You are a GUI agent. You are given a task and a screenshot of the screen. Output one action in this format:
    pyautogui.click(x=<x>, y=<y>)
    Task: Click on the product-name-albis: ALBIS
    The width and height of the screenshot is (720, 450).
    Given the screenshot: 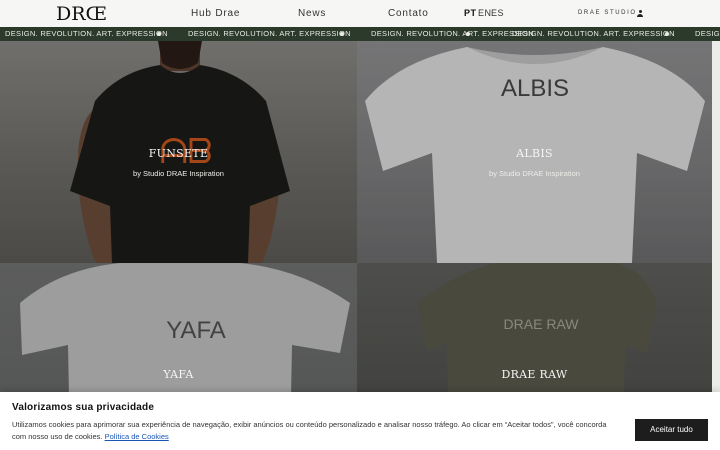 What is the action you would take?
    pyautogui.click(x=534, y=153)
    